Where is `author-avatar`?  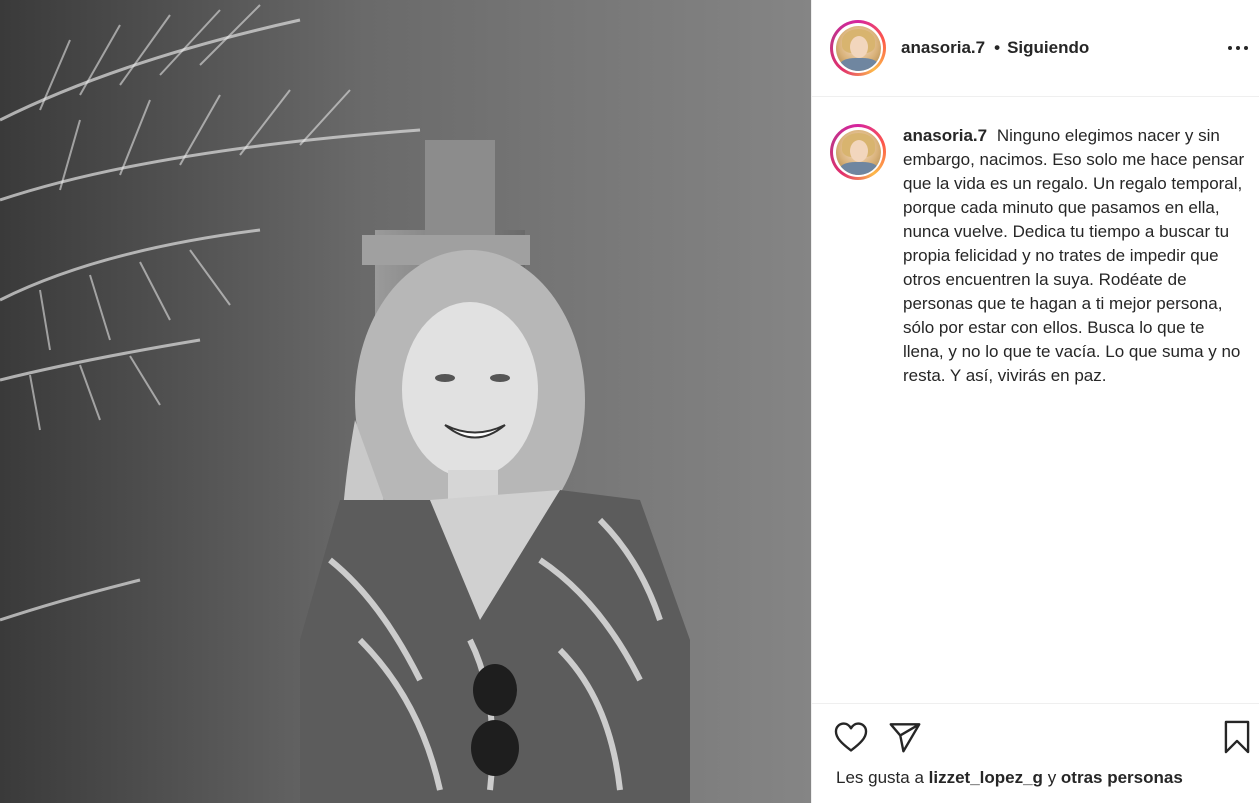
author-avatar is located at coordinates (858, 48).